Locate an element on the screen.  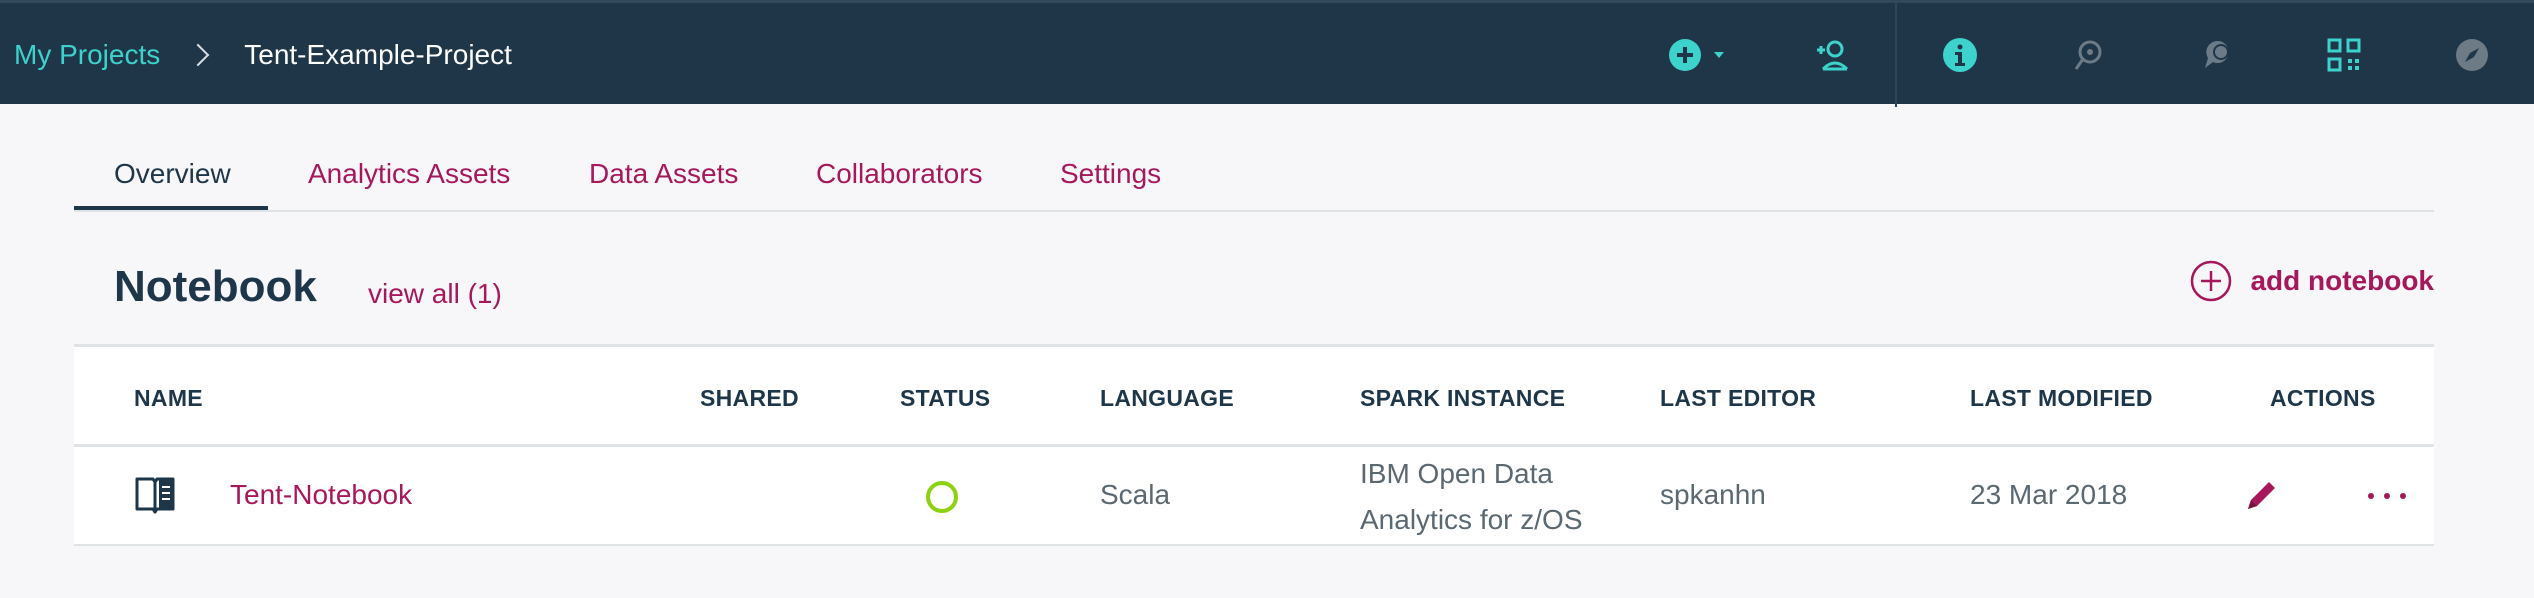
add-notebook-label: add notebook is located at coordinates (2342, 280).